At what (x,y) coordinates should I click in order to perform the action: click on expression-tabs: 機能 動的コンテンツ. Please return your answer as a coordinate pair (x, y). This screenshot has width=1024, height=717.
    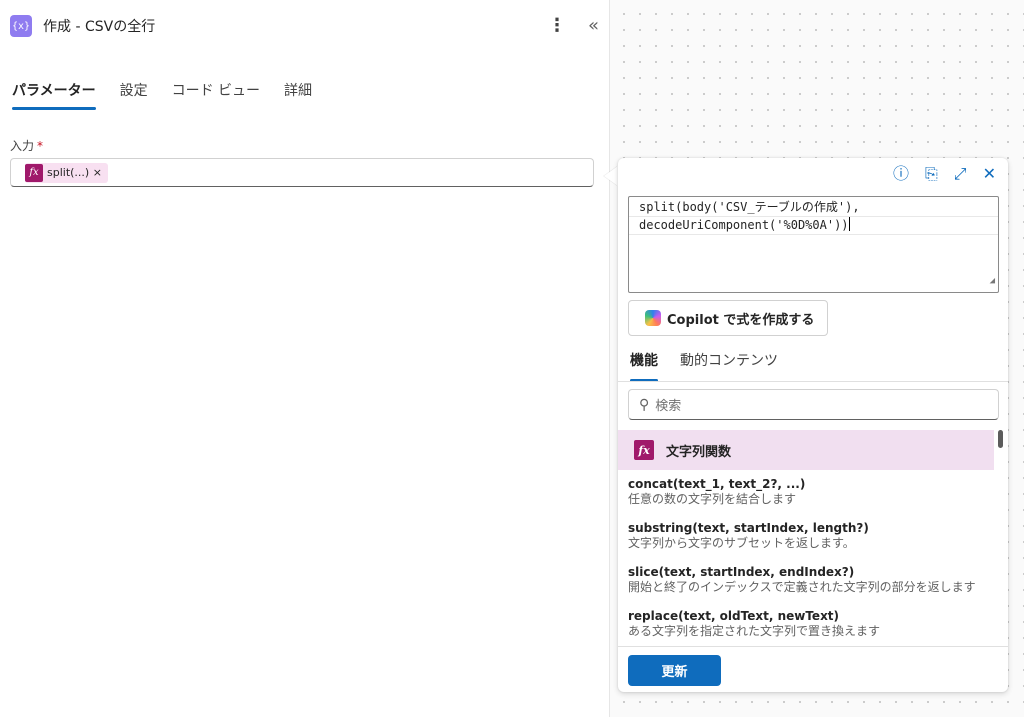
    Looking at the image, I should click on (704, 366).